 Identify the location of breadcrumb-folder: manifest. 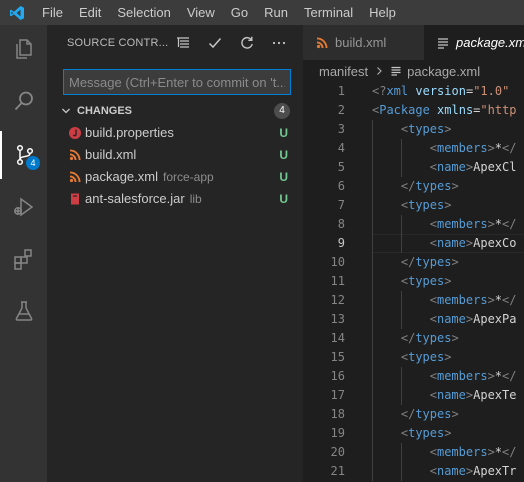
(343, 71).